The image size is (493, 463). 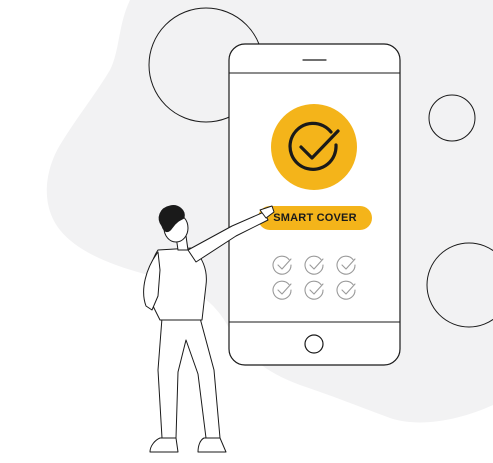 I want to click on smart-cover-button-shape, so click(x=315, y=218).